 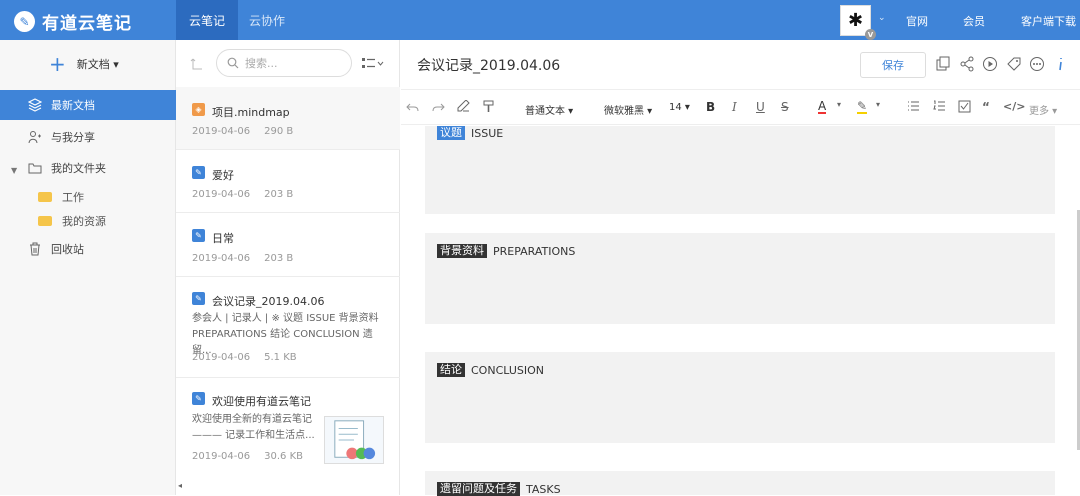 What do you see at coordinates (862, 107) in the screenshot?
I see `highlight-icon: ✎` at bounding box center [862, 107].